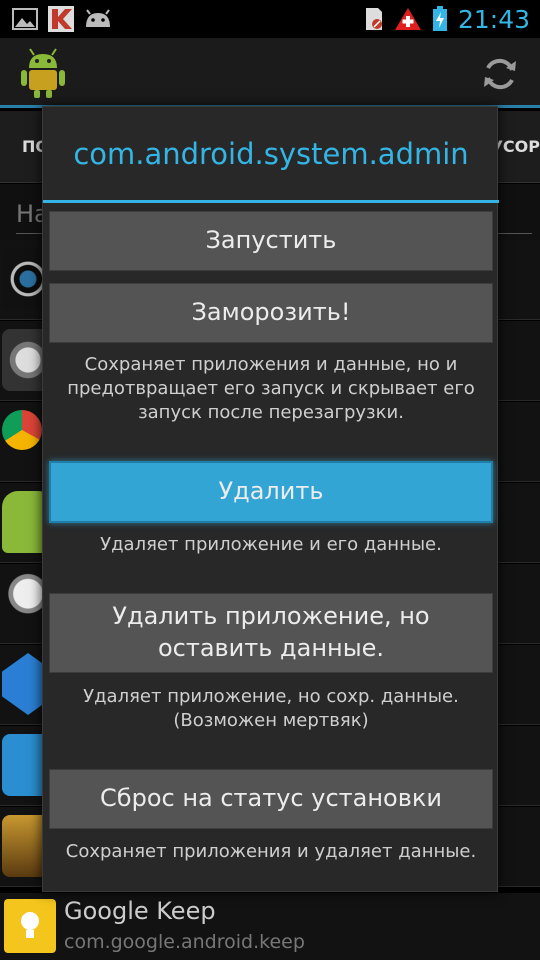 The image size is (540, 960). I want to click on android-robot-logo-icon, so click(43, 75).